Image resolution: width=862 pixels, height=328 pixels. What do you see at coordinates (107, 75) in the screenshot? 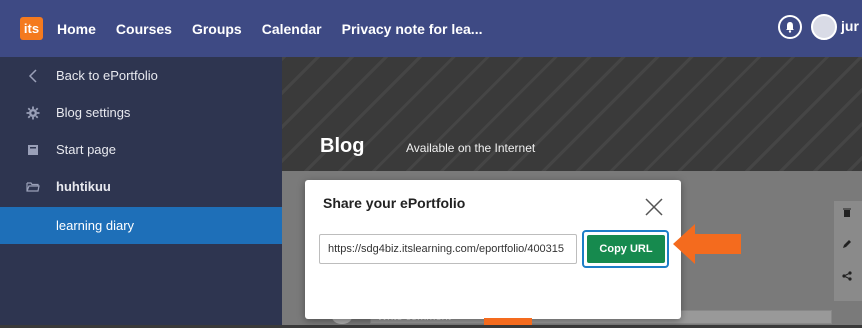
I see `sidebar-item-label: Back to ePortfolio` at bounding box center [107, 75].